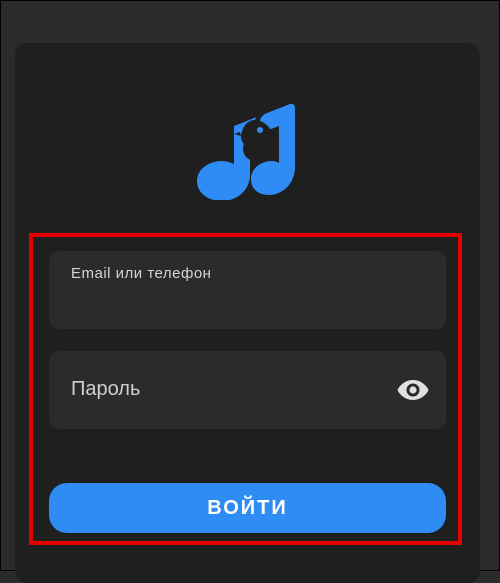  I want to click on email-field: Email или телефон, so click(247, 290).